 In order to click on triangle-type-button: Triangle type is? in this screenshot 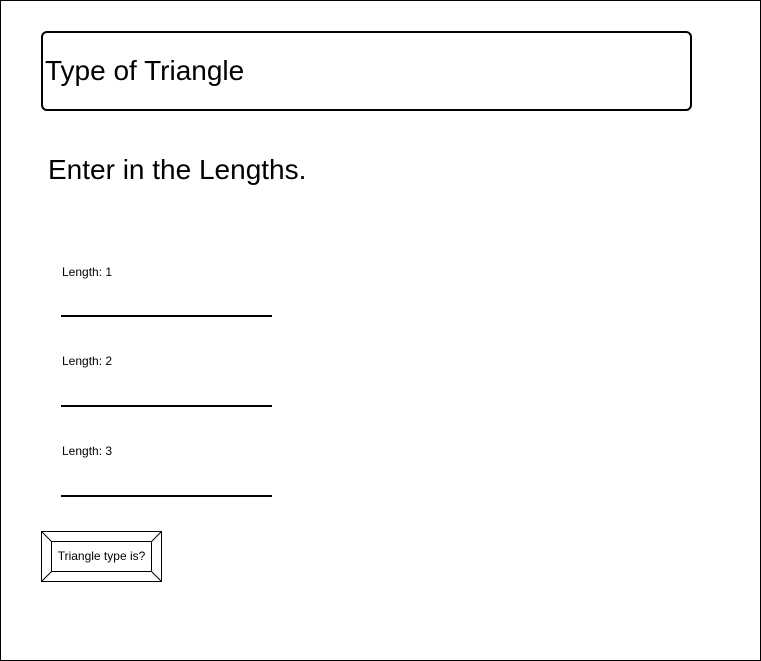, I will do `click(101, 556)`.